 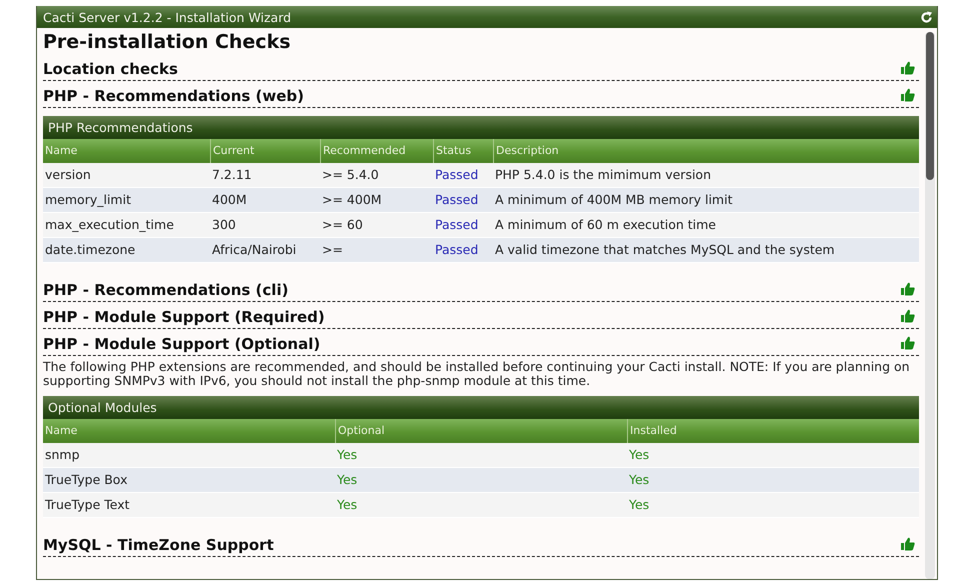 What do you see at coordinates (376, 250) in the screenshot?
I see `table-cell: >=` at bounding box center [376, 250].